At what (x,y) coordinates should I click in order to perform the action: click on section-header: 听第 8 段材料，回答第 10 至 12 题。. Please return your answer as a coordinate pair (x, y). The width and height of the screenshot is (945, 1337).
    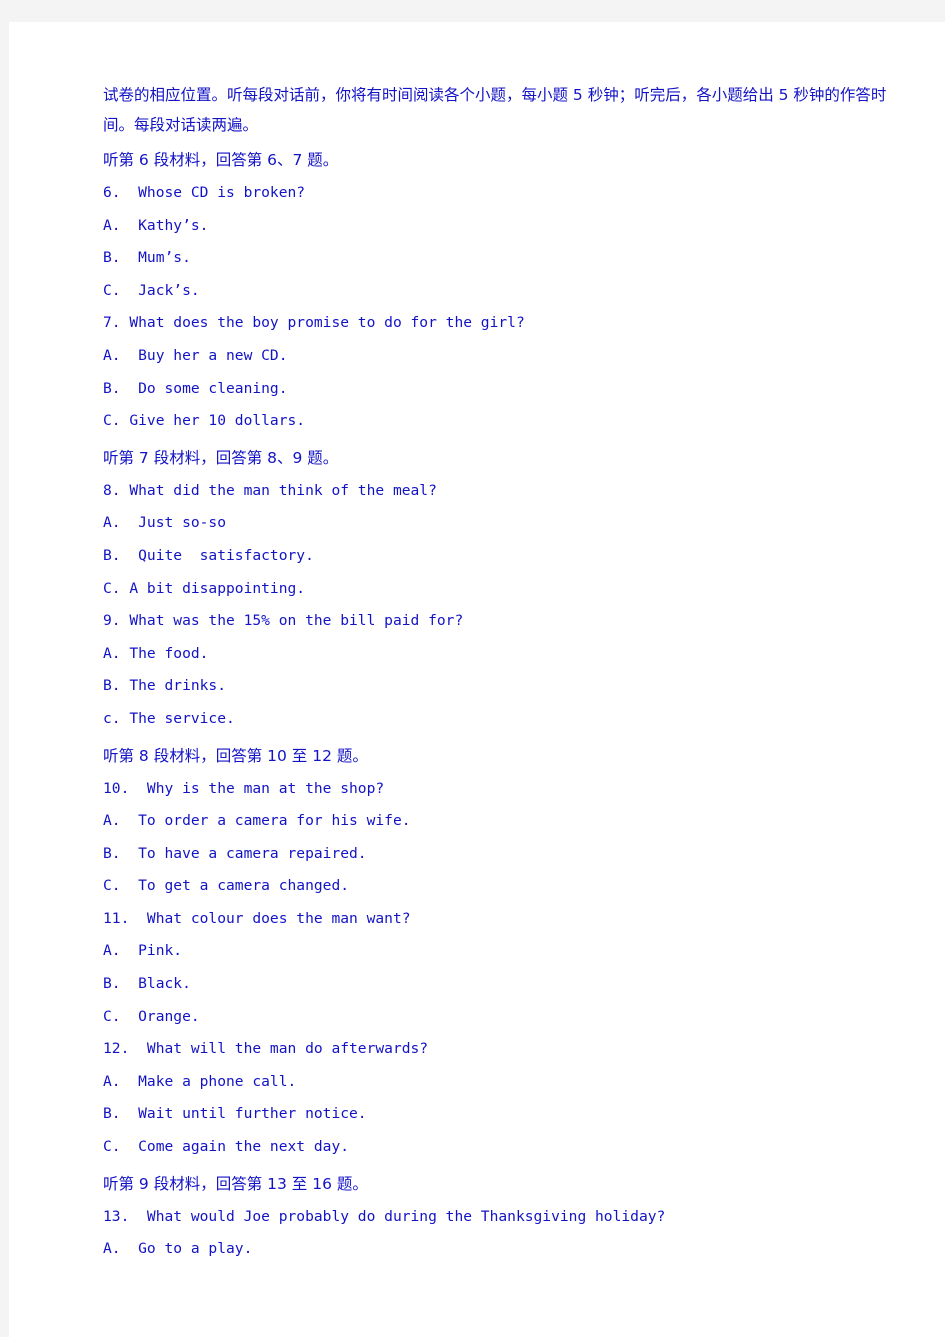
    Looking at the image, I should click on (235, 755).